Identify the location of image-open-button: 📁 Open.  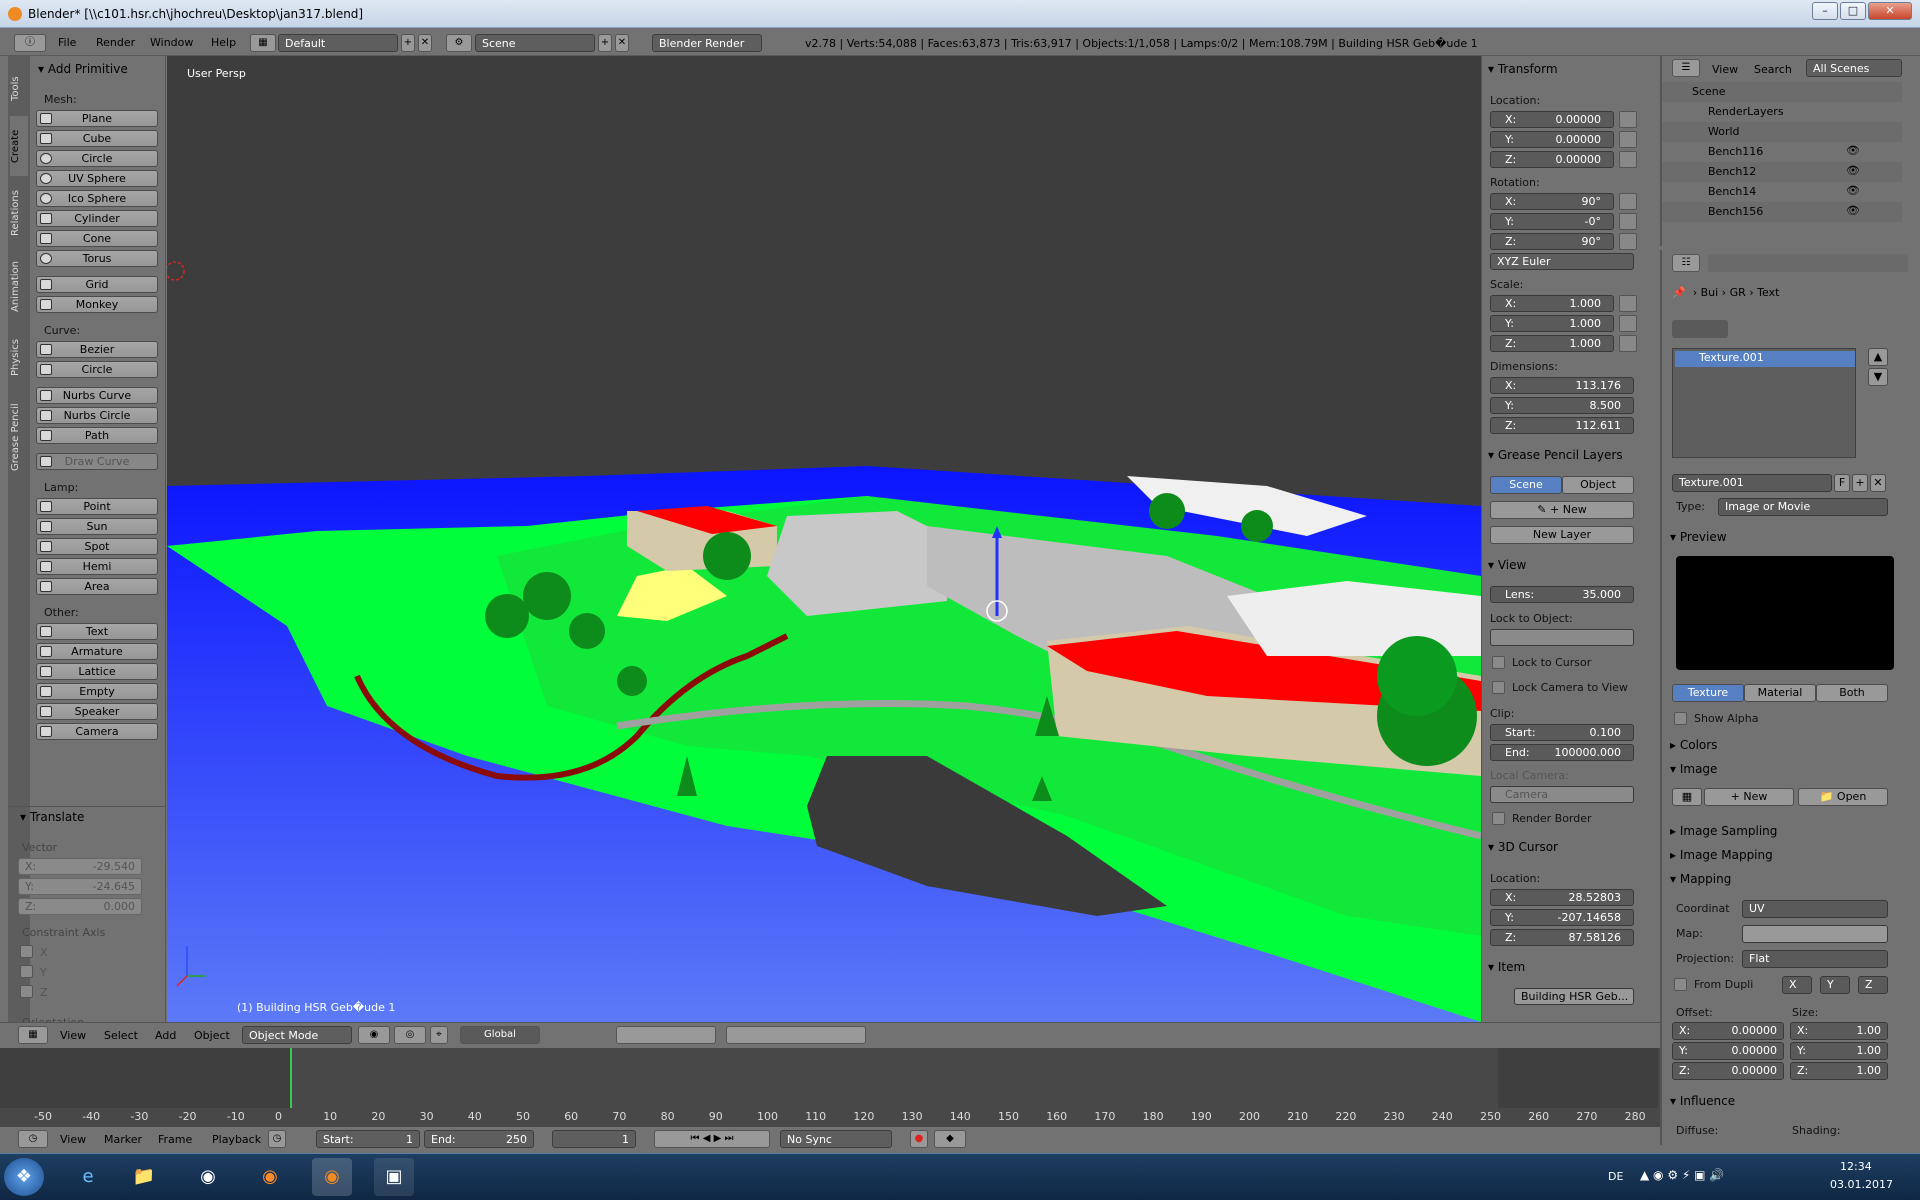
(1843, 797).